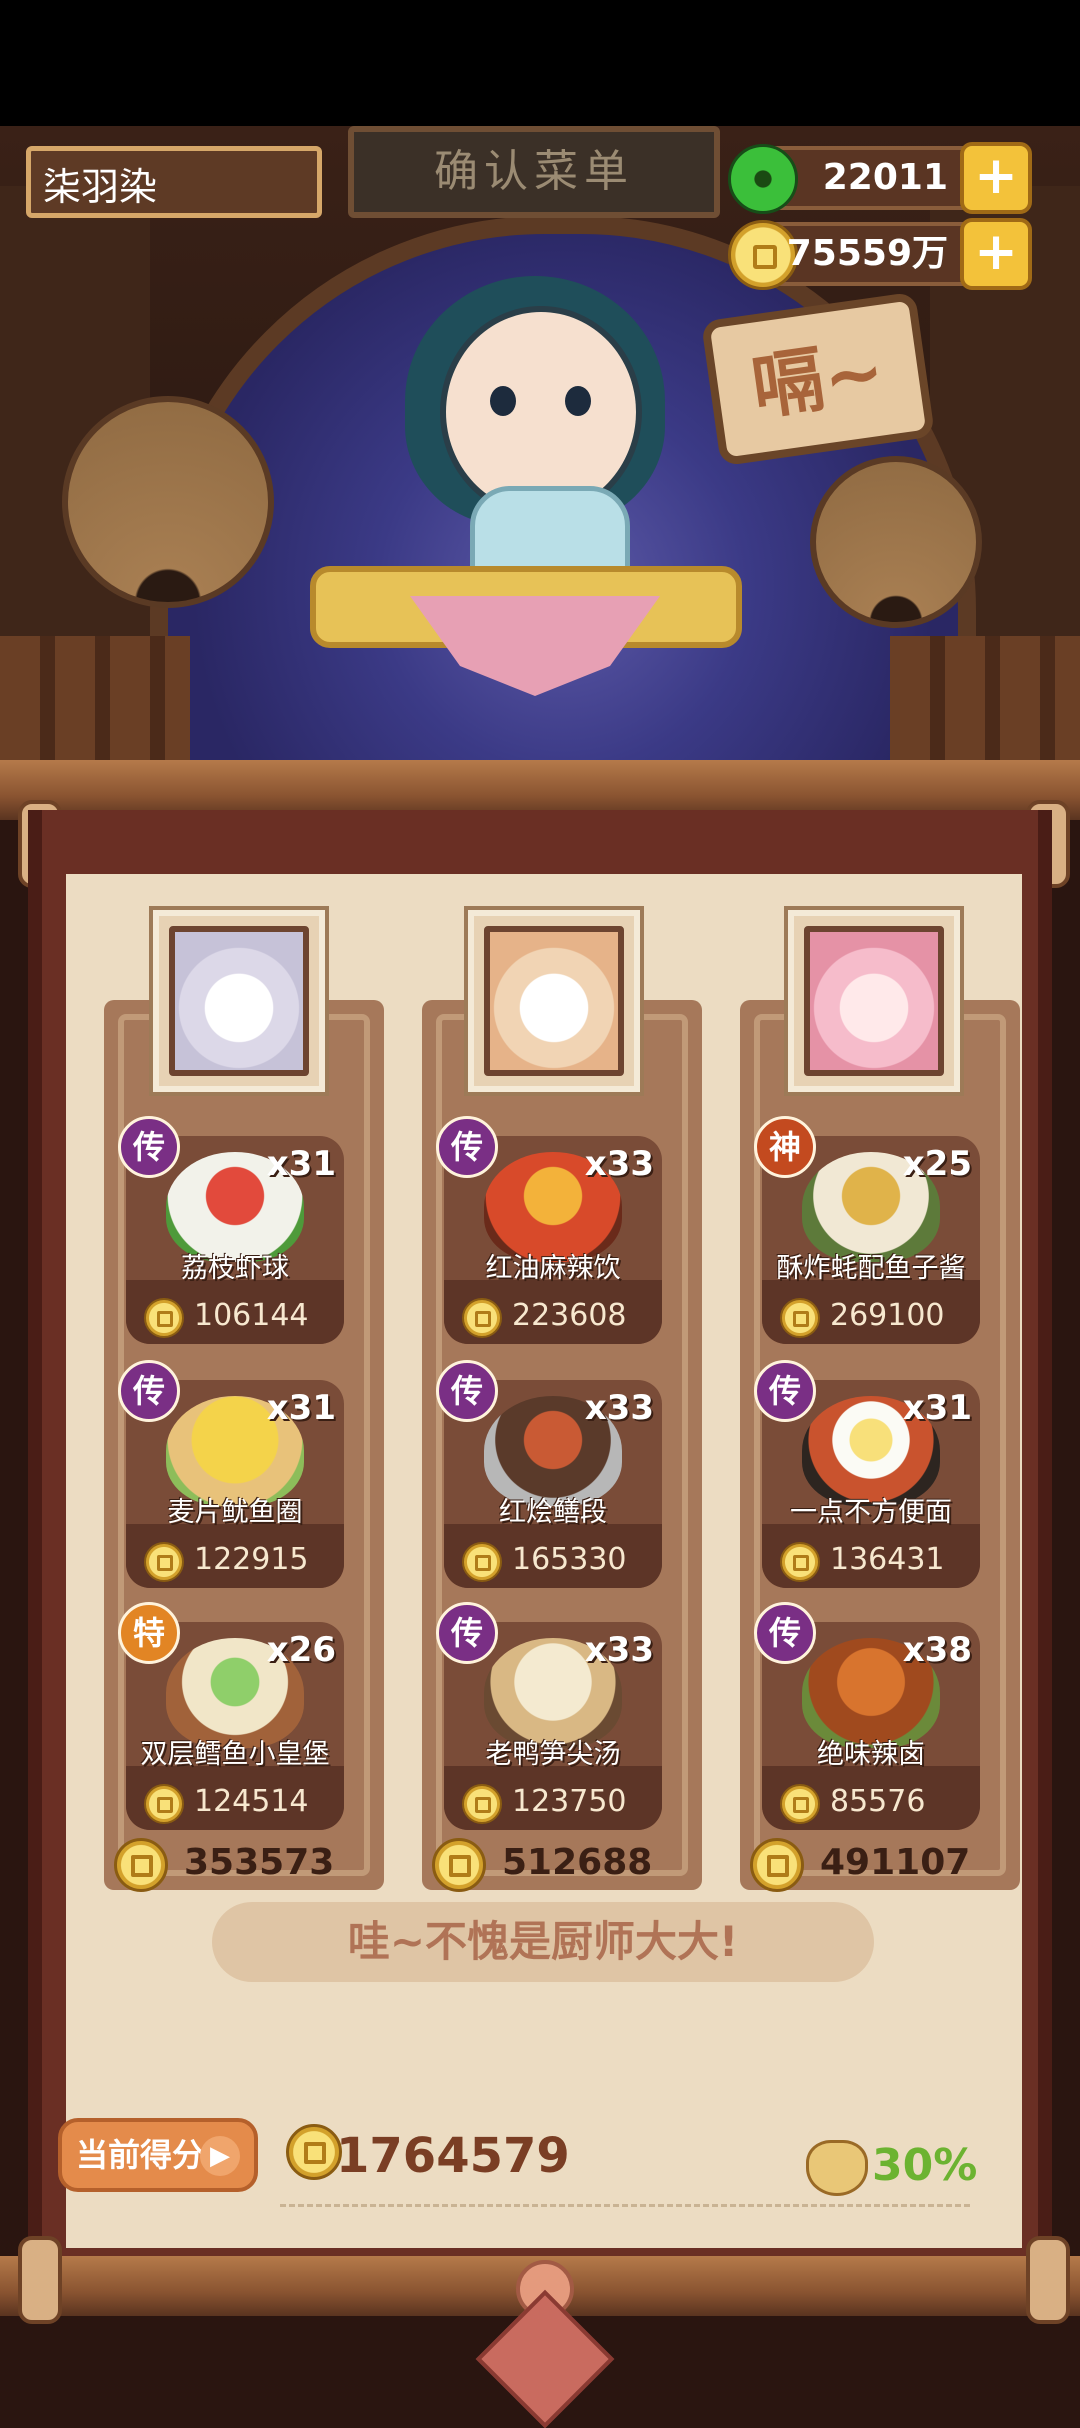 The width and height of the screenshot is (1080, 2428). Describe the element at coordinates (885, 177) in the screenshot. I see `jade-amount: 22011` at that location.